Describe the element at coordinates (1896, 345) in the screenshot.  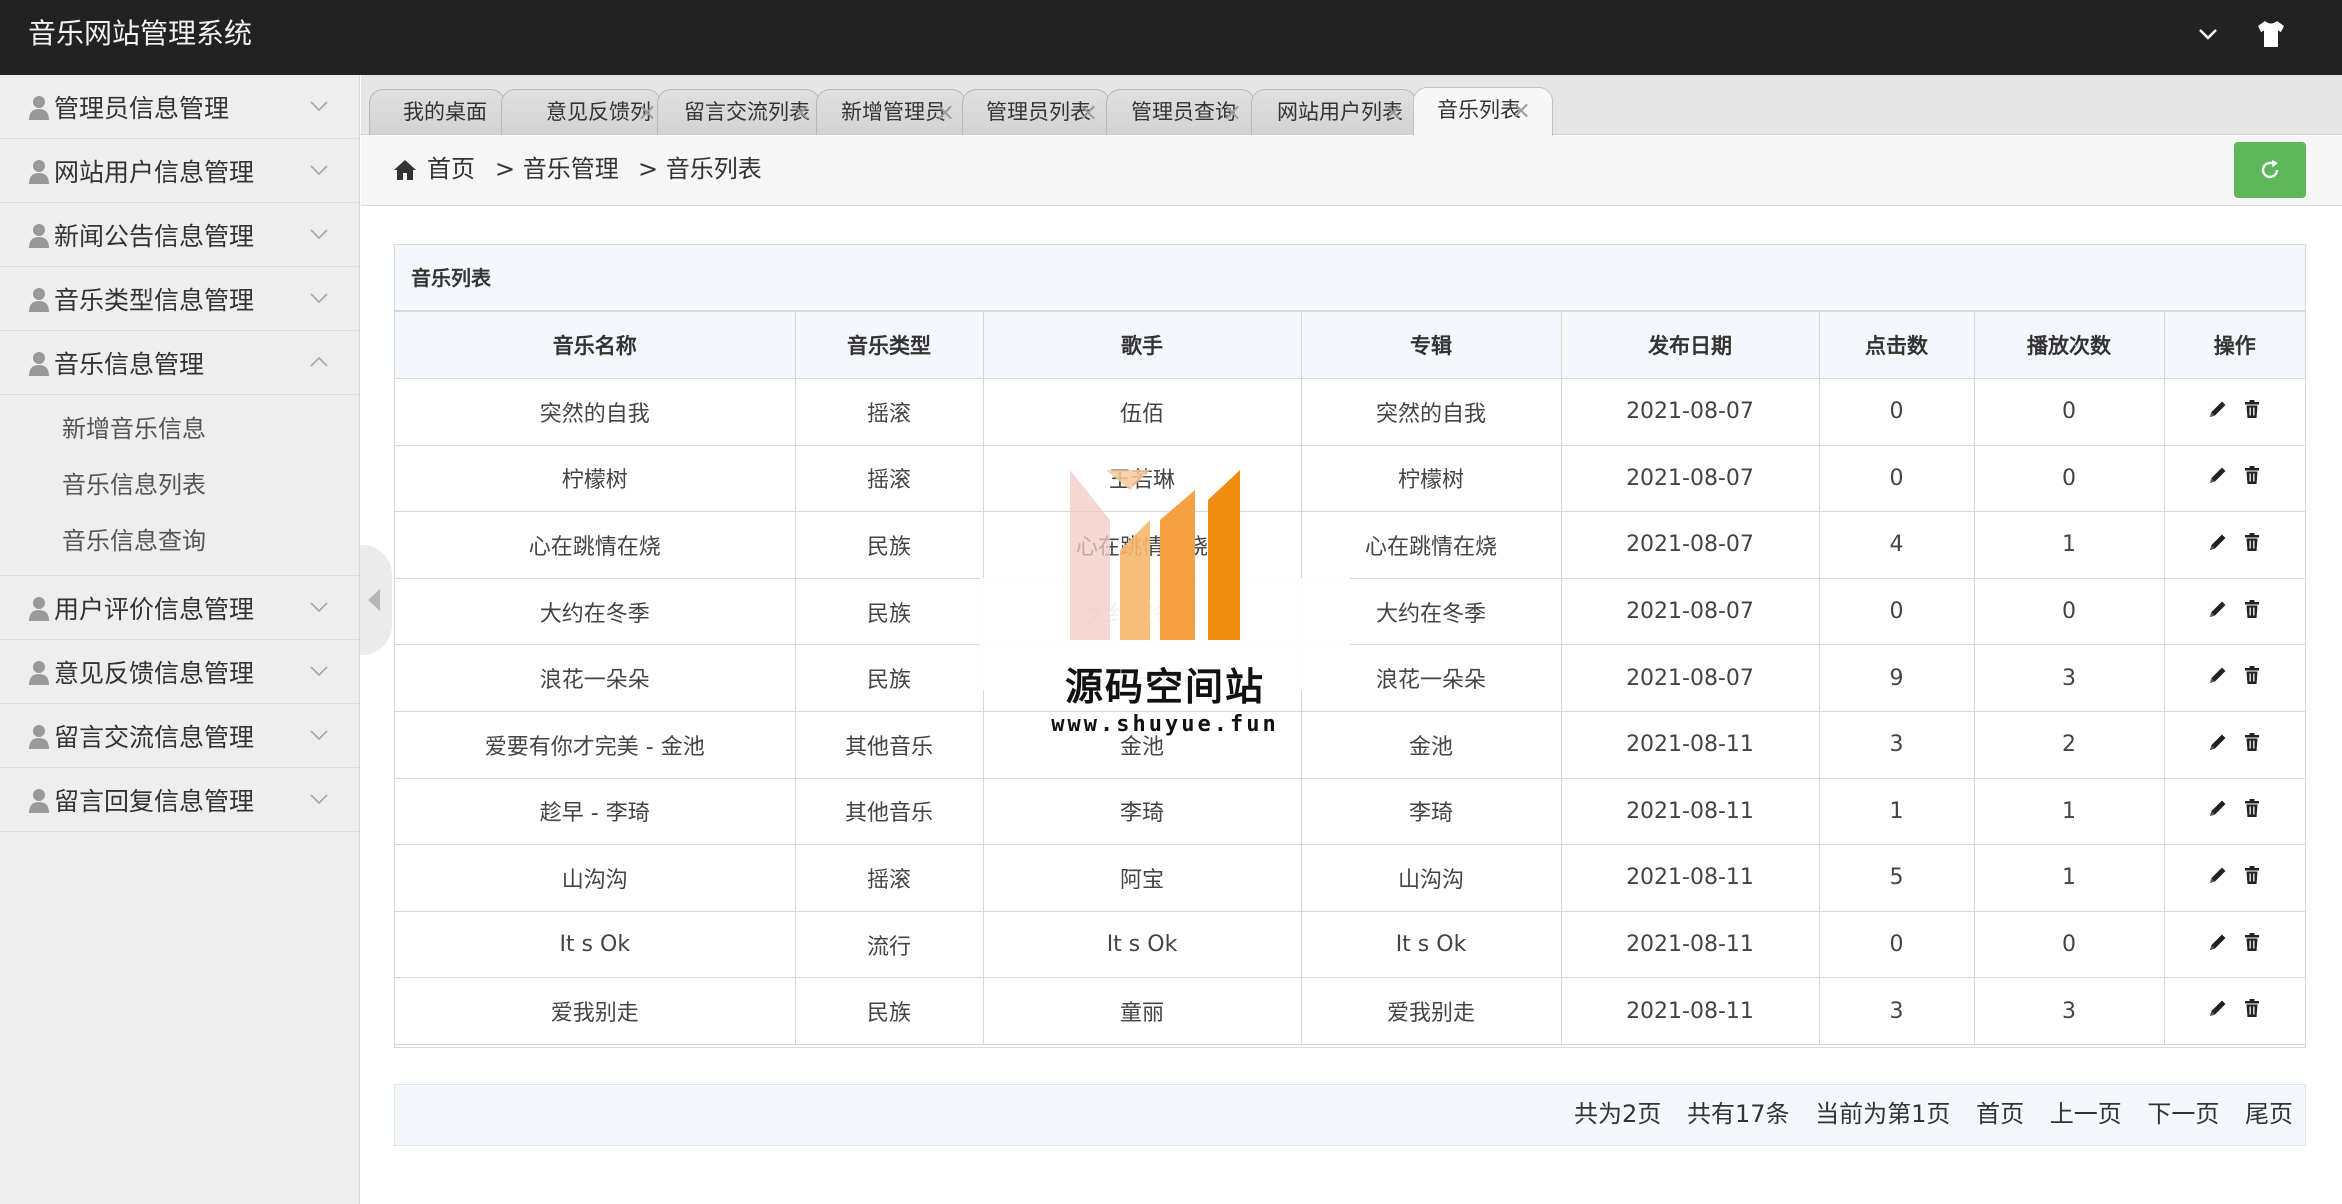
I see `column-header: 点击数` at that location.